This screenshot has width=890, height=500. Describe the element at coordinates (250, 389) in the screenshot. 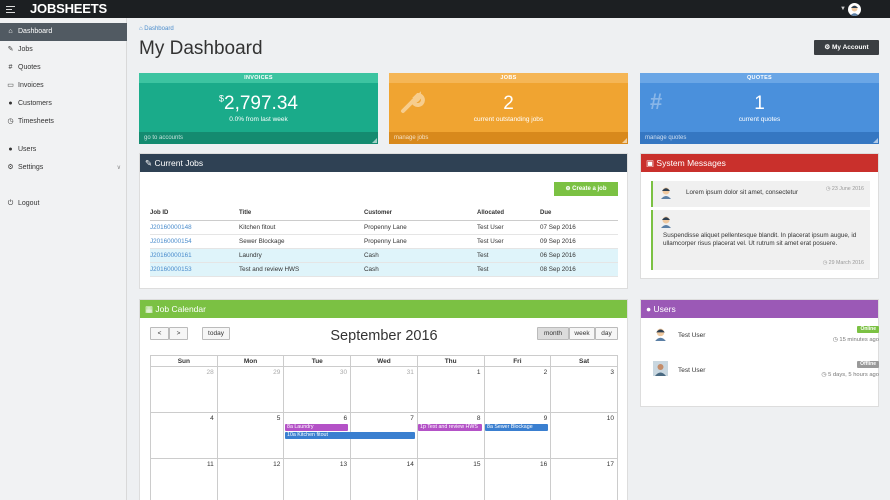

I see `calendar-day: 29` at that location.